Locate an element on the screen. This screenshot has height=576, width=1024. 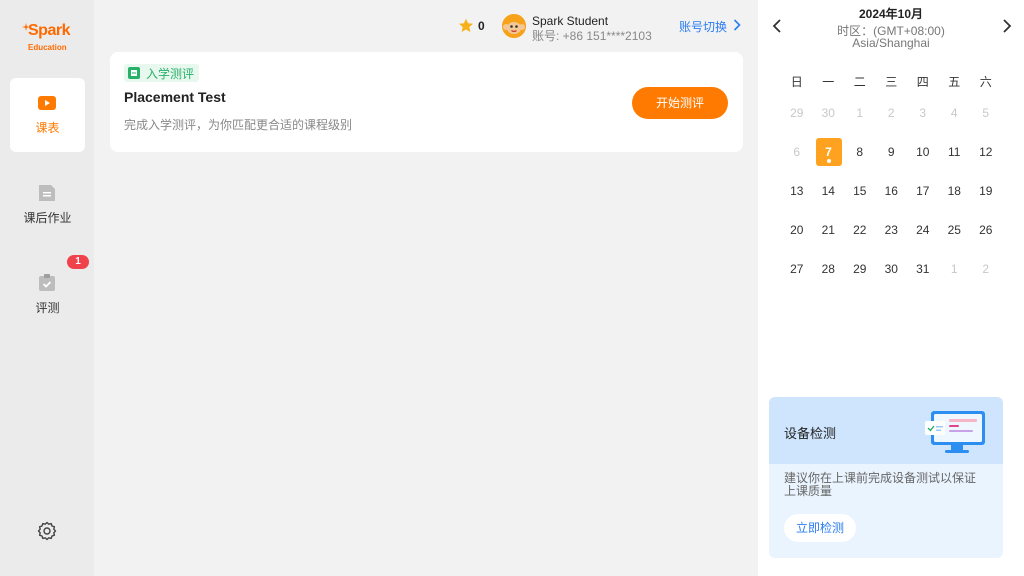
calendar-day: 12 is located at coordinates (986, 159).